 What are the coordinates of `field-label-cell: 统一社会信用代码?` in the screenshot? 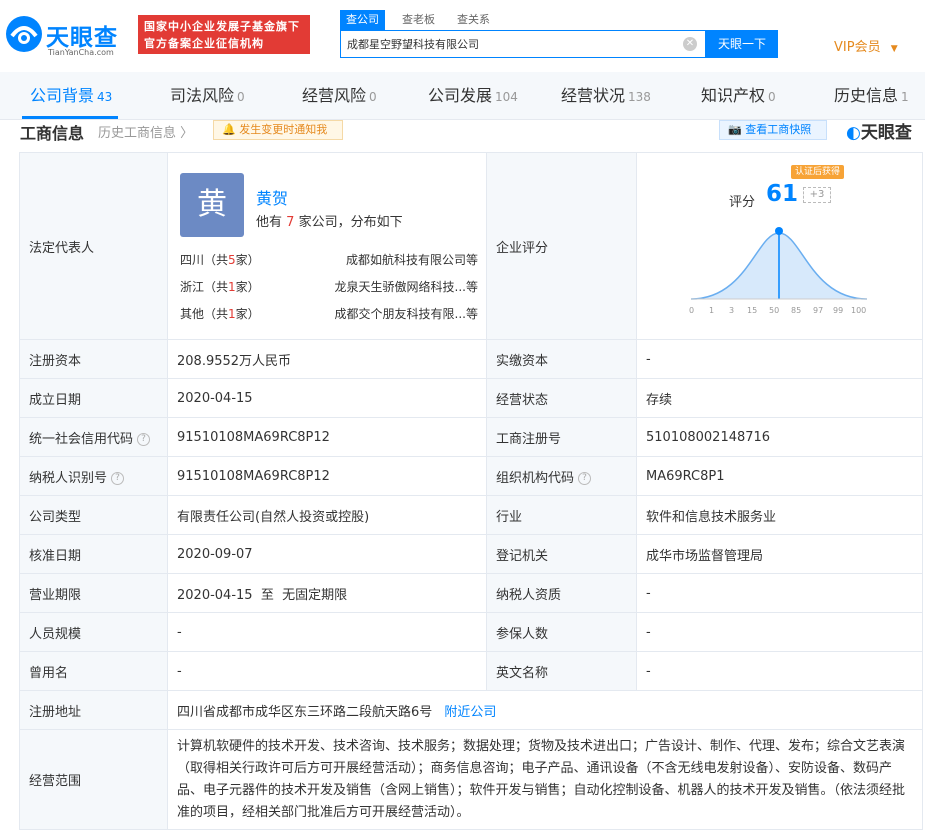 It's located at (93, 437).